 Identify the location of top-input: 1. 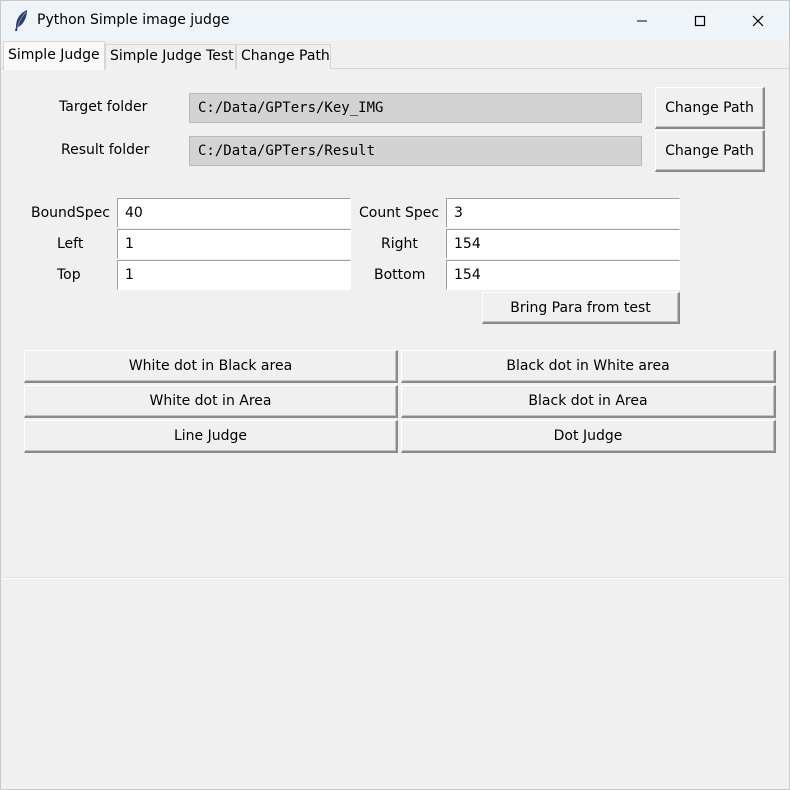
(234, 275).